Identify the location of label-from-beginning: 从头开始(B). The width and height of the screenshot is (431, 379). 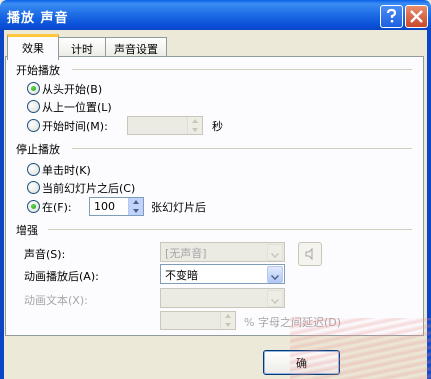
(72, 89).